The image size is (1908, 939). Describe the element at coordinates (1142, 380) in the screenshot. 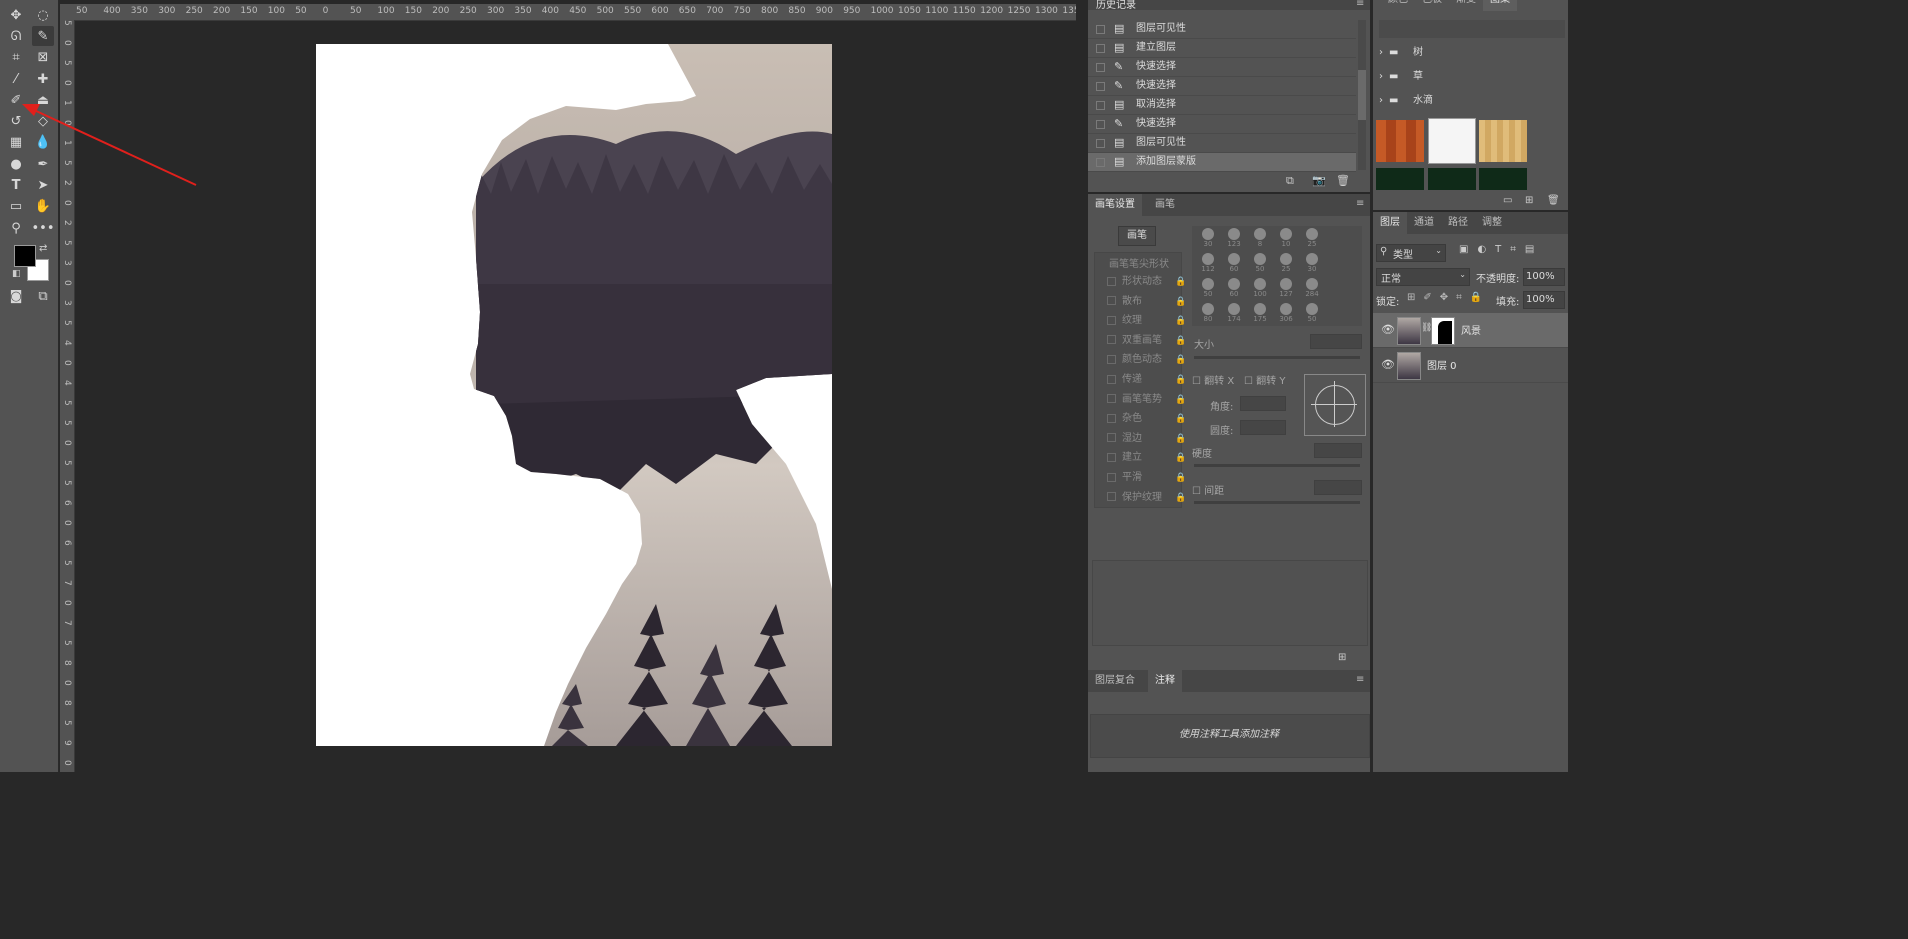

I see `brush-option-item: 传递 🔒` at that location.